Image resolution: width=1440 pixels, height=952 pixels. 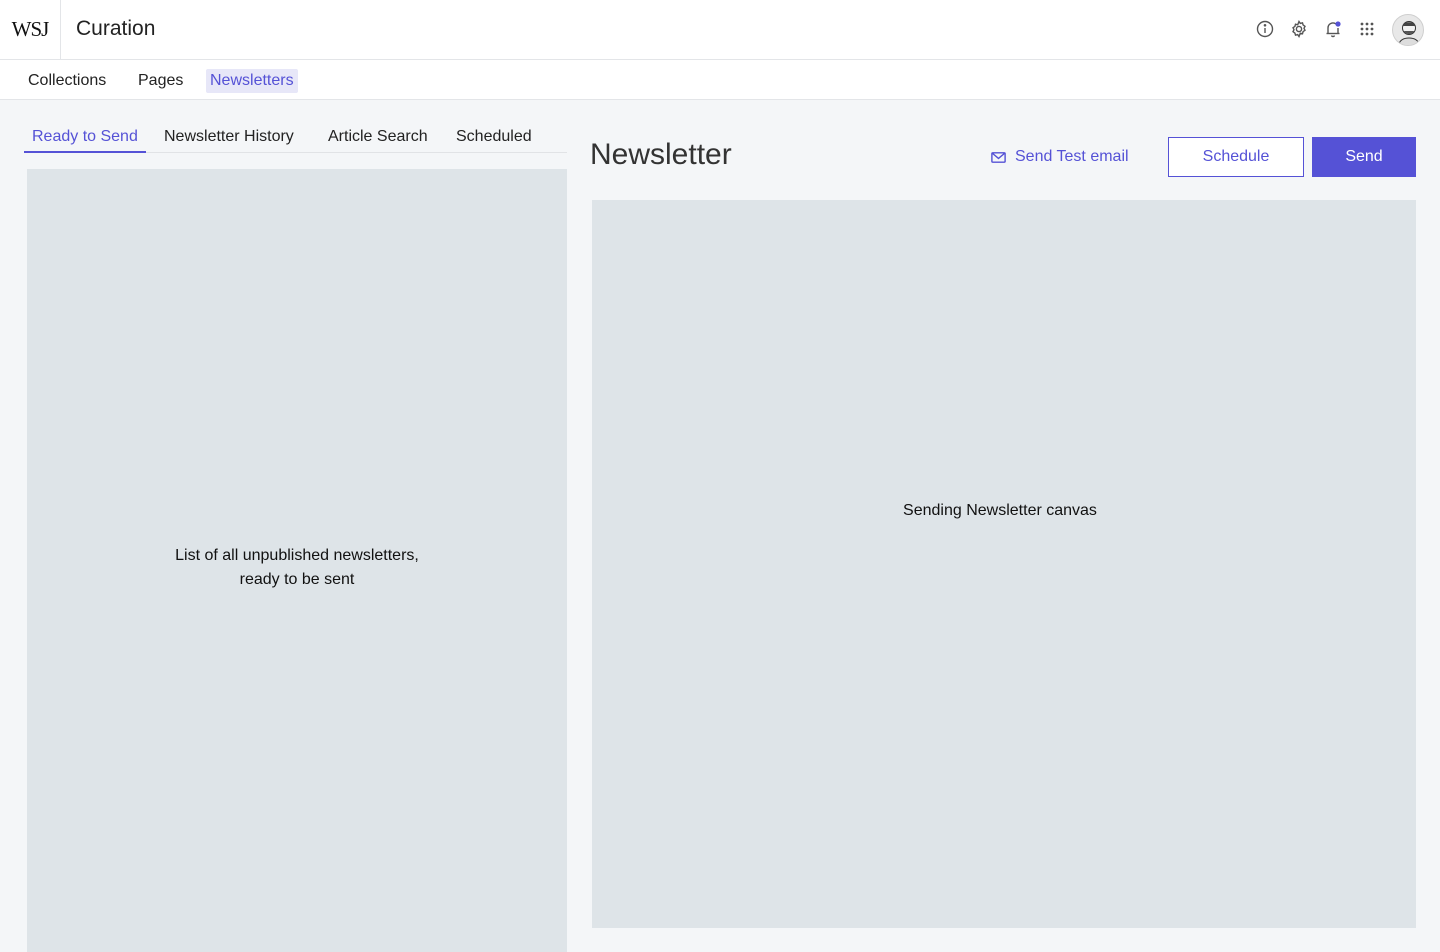 I want to click on tab-scheduled: Scheduled, so click(x=494, y=136).